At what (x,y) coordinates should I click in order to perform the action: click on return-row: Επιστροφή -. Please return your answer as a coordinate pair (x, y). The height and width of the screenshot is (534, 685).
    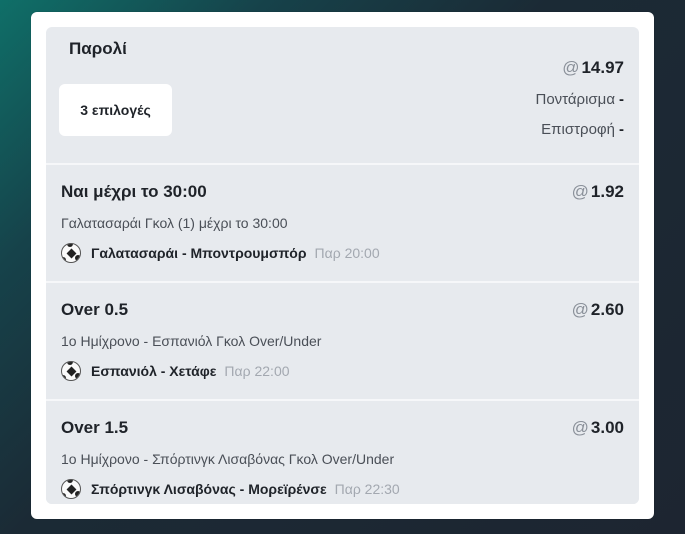
    Looking at the image, I should click on (582, 129).